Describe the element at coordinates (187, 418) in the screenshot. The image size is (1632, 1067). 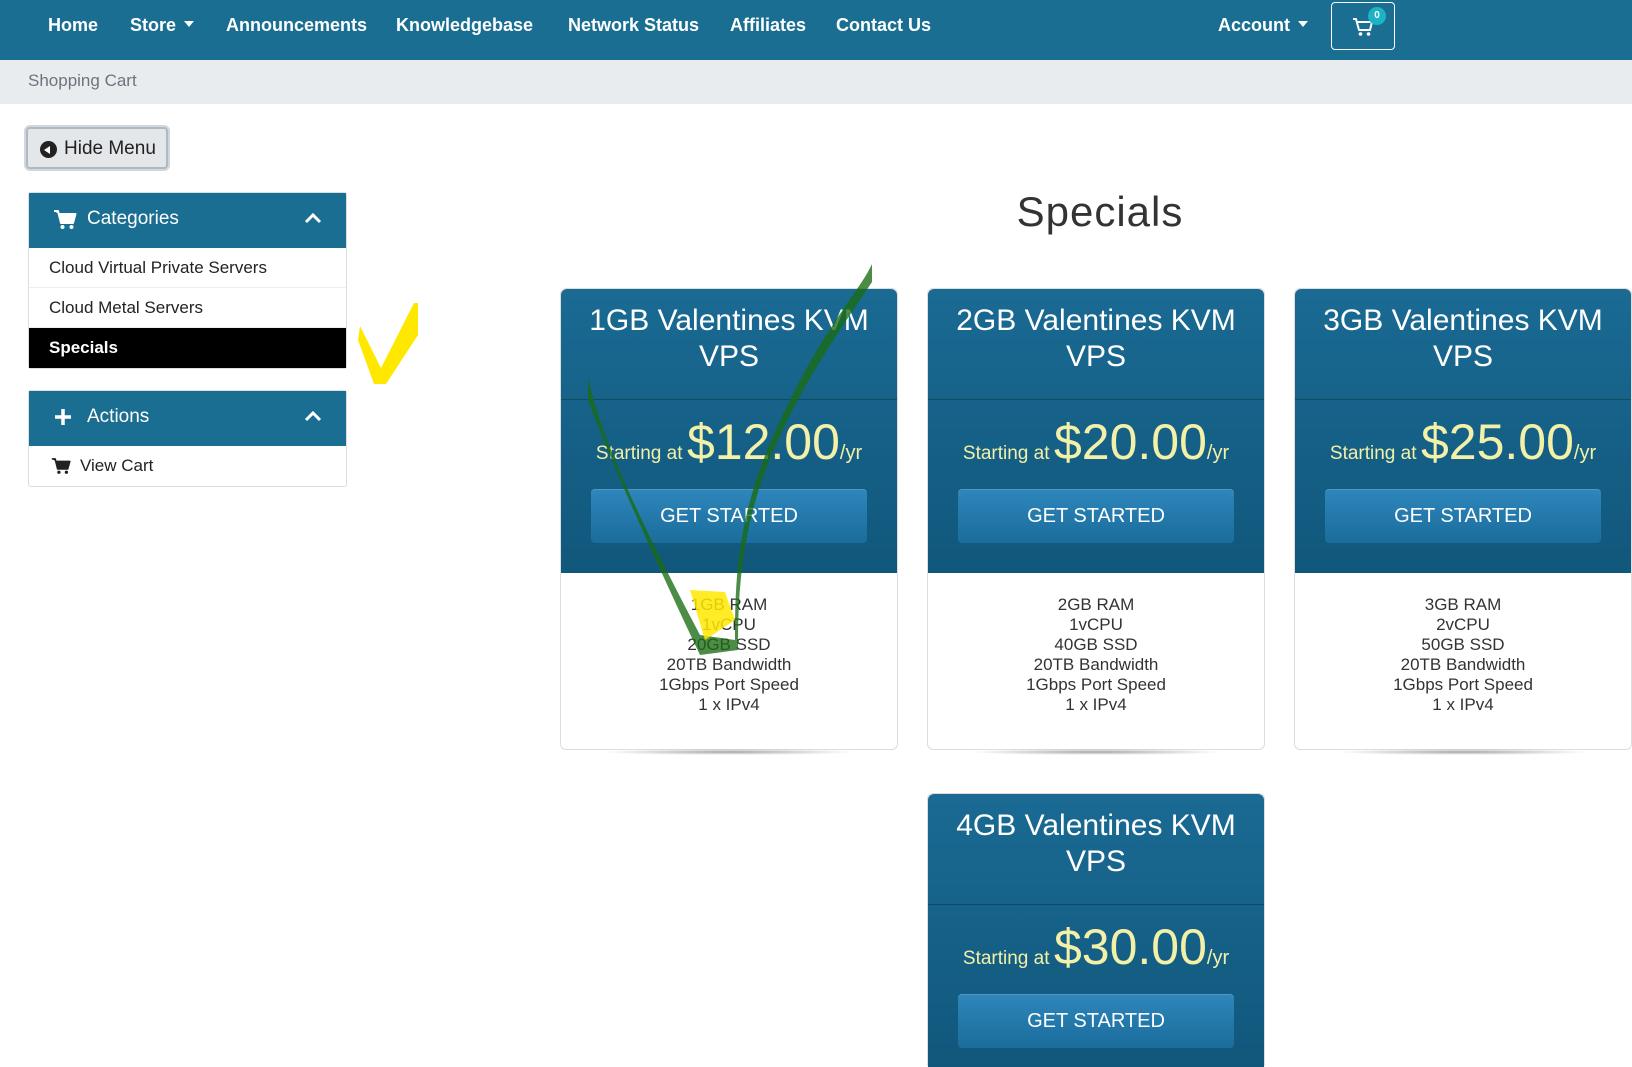
I see `actions-panel-header: Actions` at that location.